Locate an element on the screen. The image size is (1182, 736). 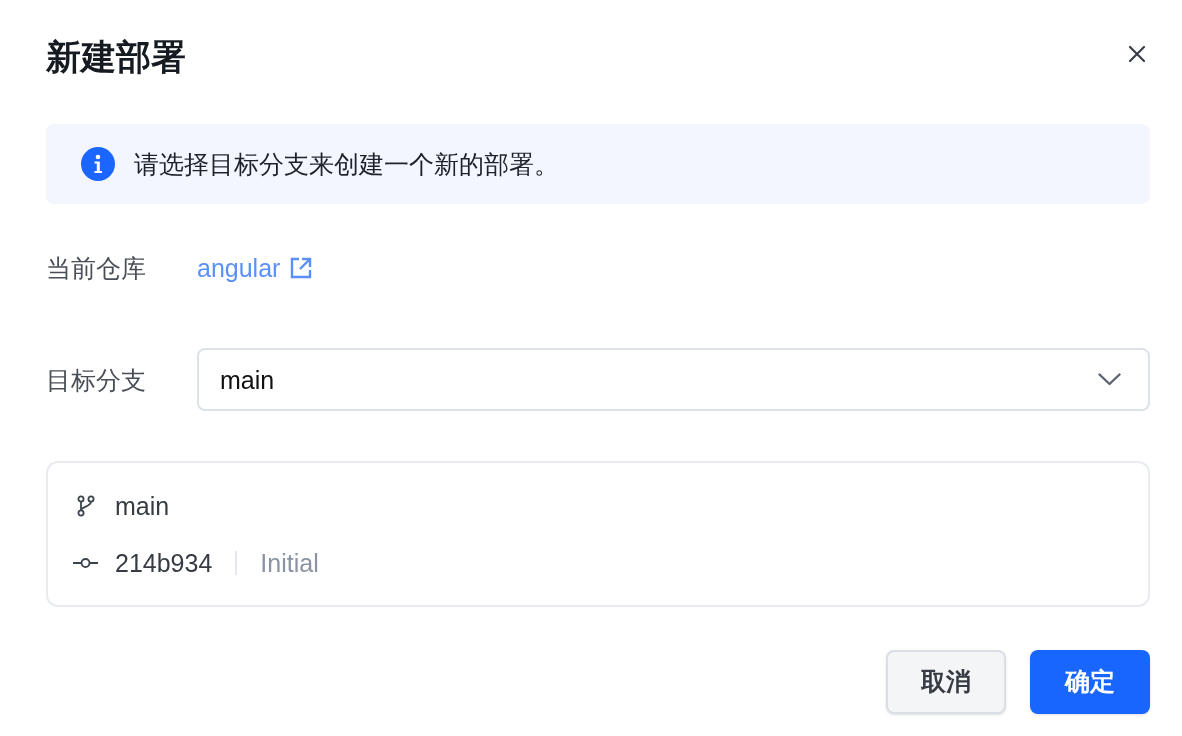
field-label: 目标分支 is located at coordinates (96, 380).